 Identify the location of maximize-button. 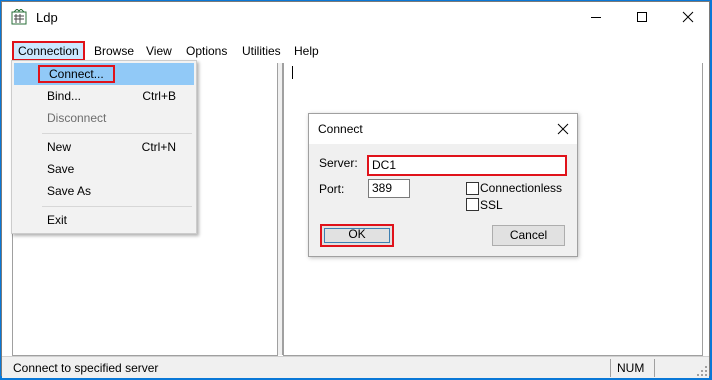
(642, 17).